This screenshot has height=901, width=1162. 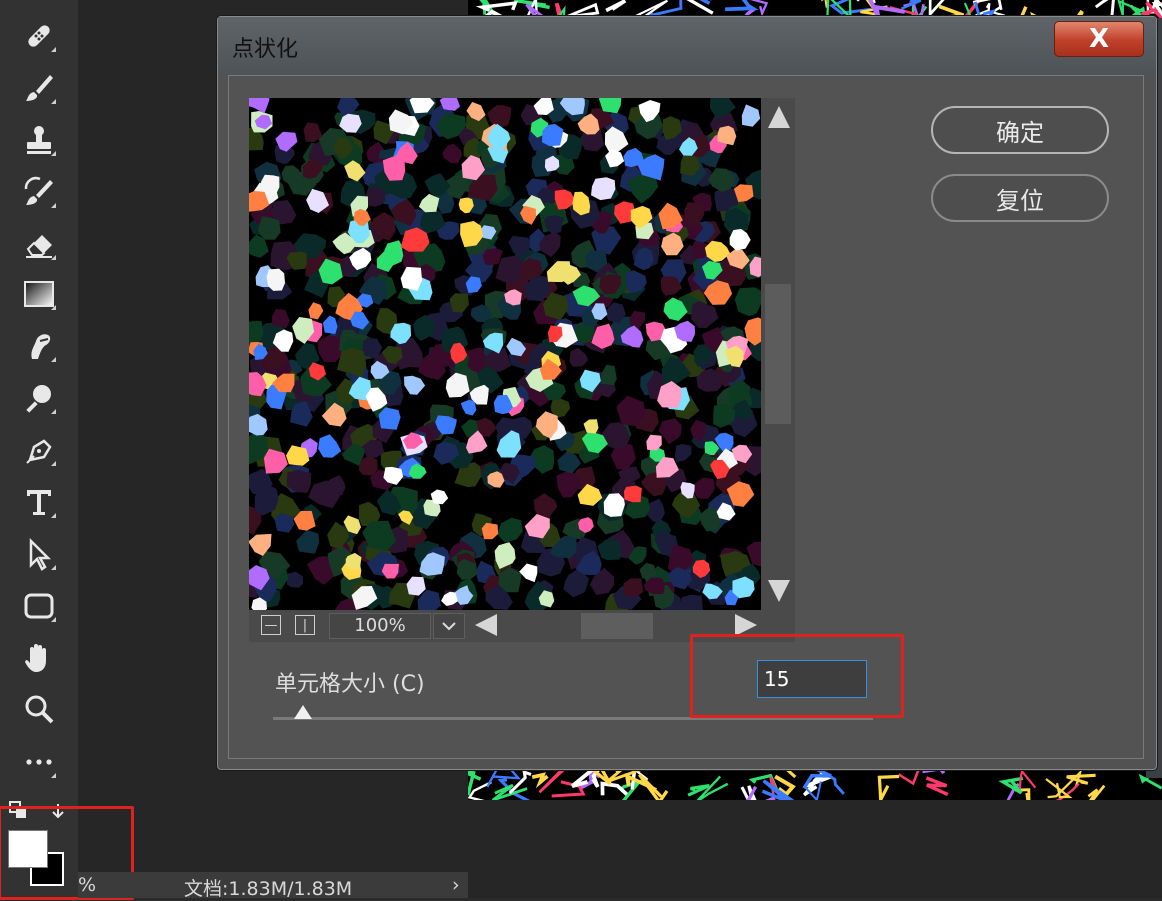 I want to click on zoom-dropdown, so click(x=449, y=626).